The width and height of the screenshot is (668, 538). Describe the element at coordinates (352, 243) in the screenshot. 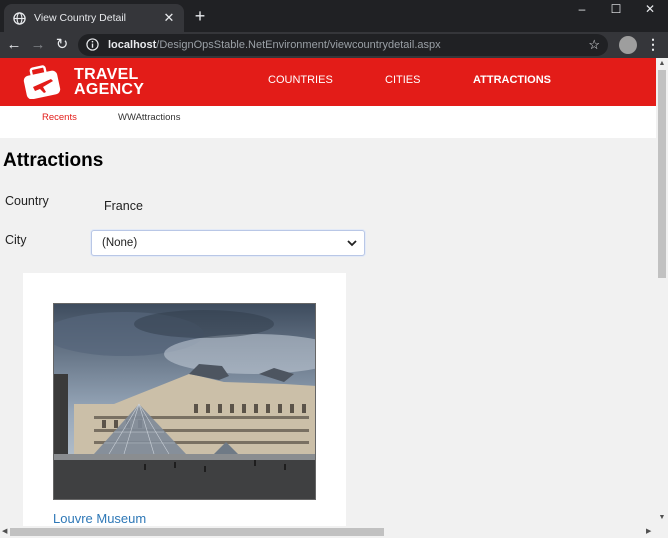

I see `chevron-down-icon` at that location.